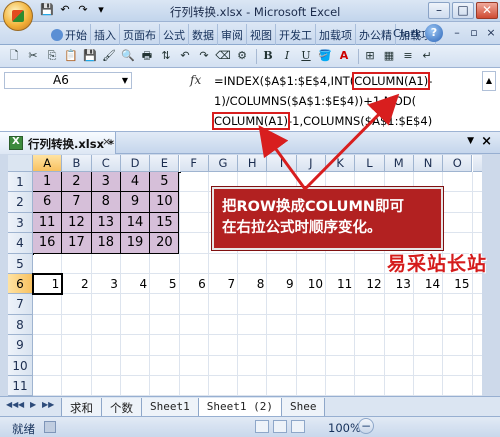  What do you see at coordinates (457, 284) in the screenshot?
I see `result-cell: 15` at bounding box center [457, 284].